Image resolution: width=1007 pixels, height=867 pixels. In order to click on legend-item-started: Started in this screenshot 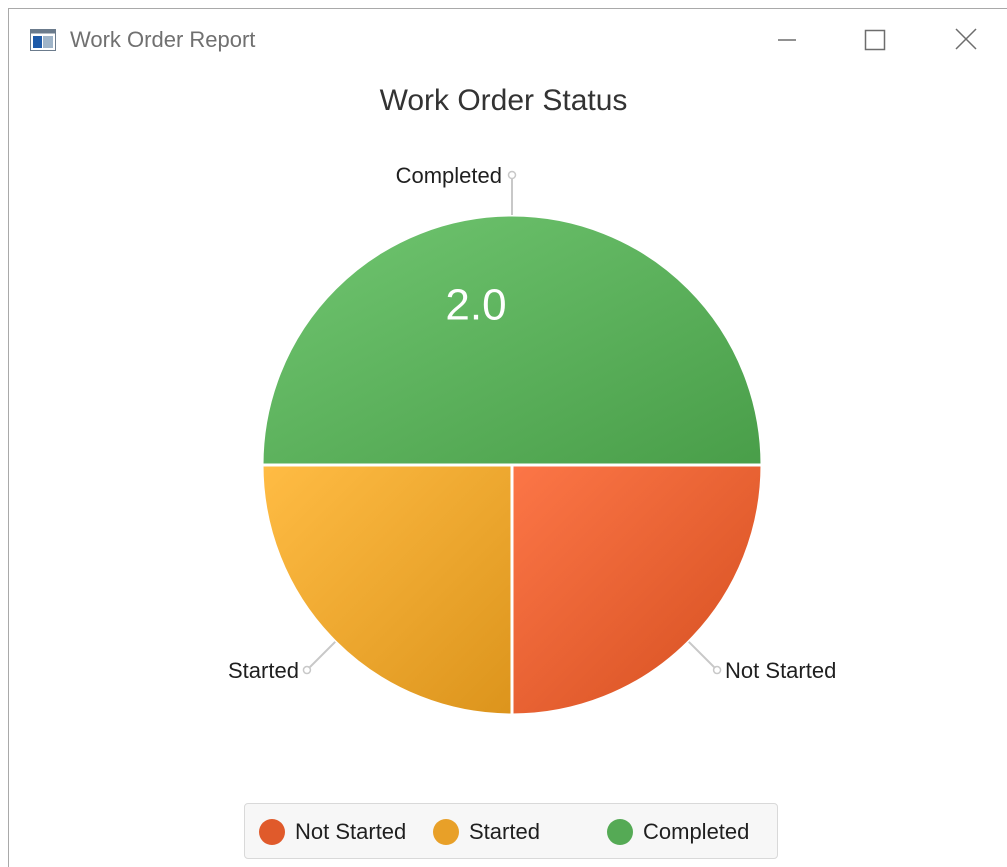, I will do `click(486, 832)`.